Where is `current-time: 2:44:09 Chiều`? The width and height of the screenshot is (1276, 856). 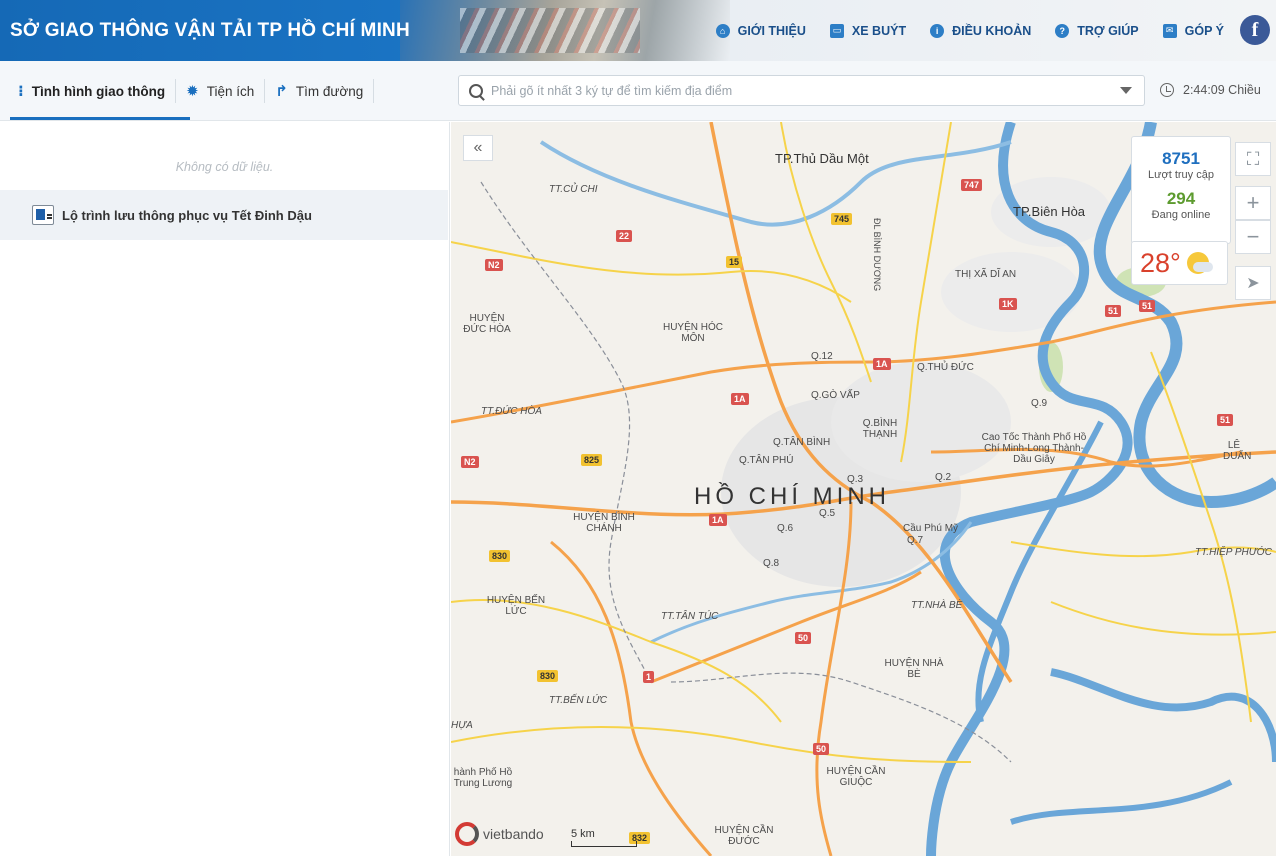 current-time: 2:44:09 Chiều is located at coordinates (1210, 90).